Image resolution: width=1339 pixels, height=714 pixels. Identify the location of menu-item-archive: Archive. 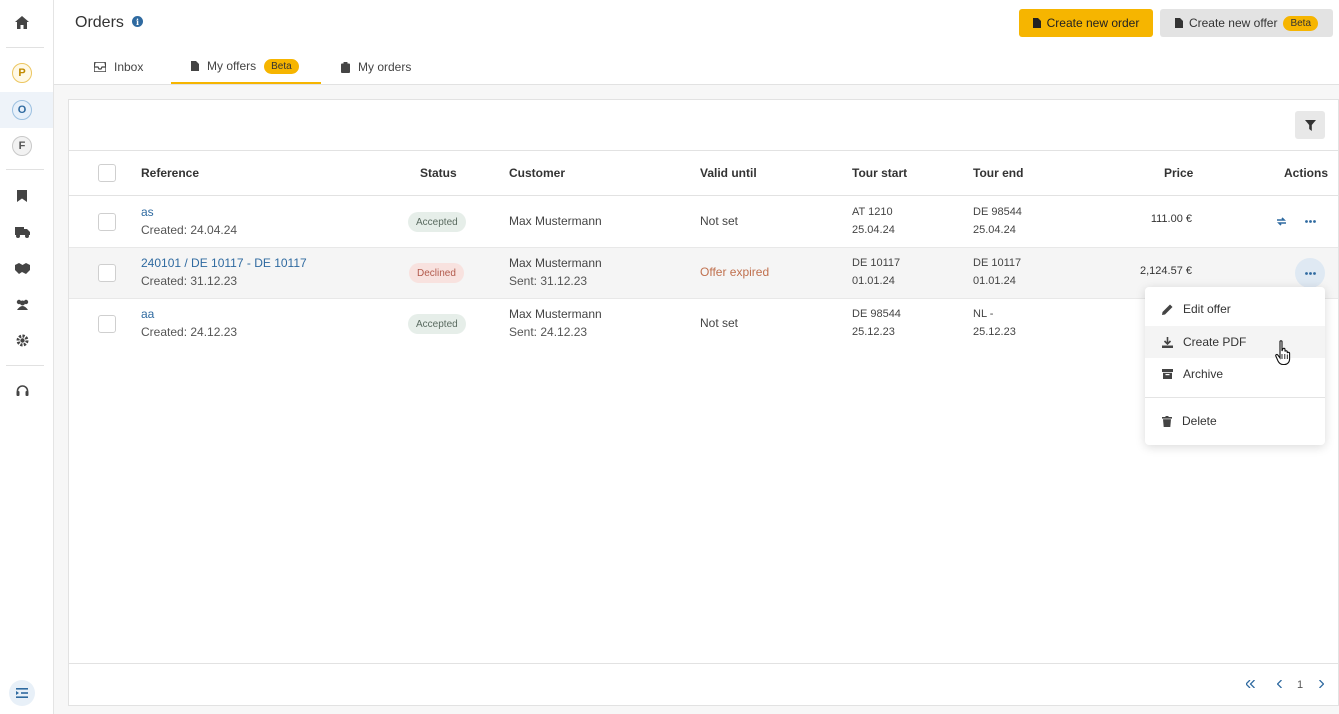
(1235, 374).